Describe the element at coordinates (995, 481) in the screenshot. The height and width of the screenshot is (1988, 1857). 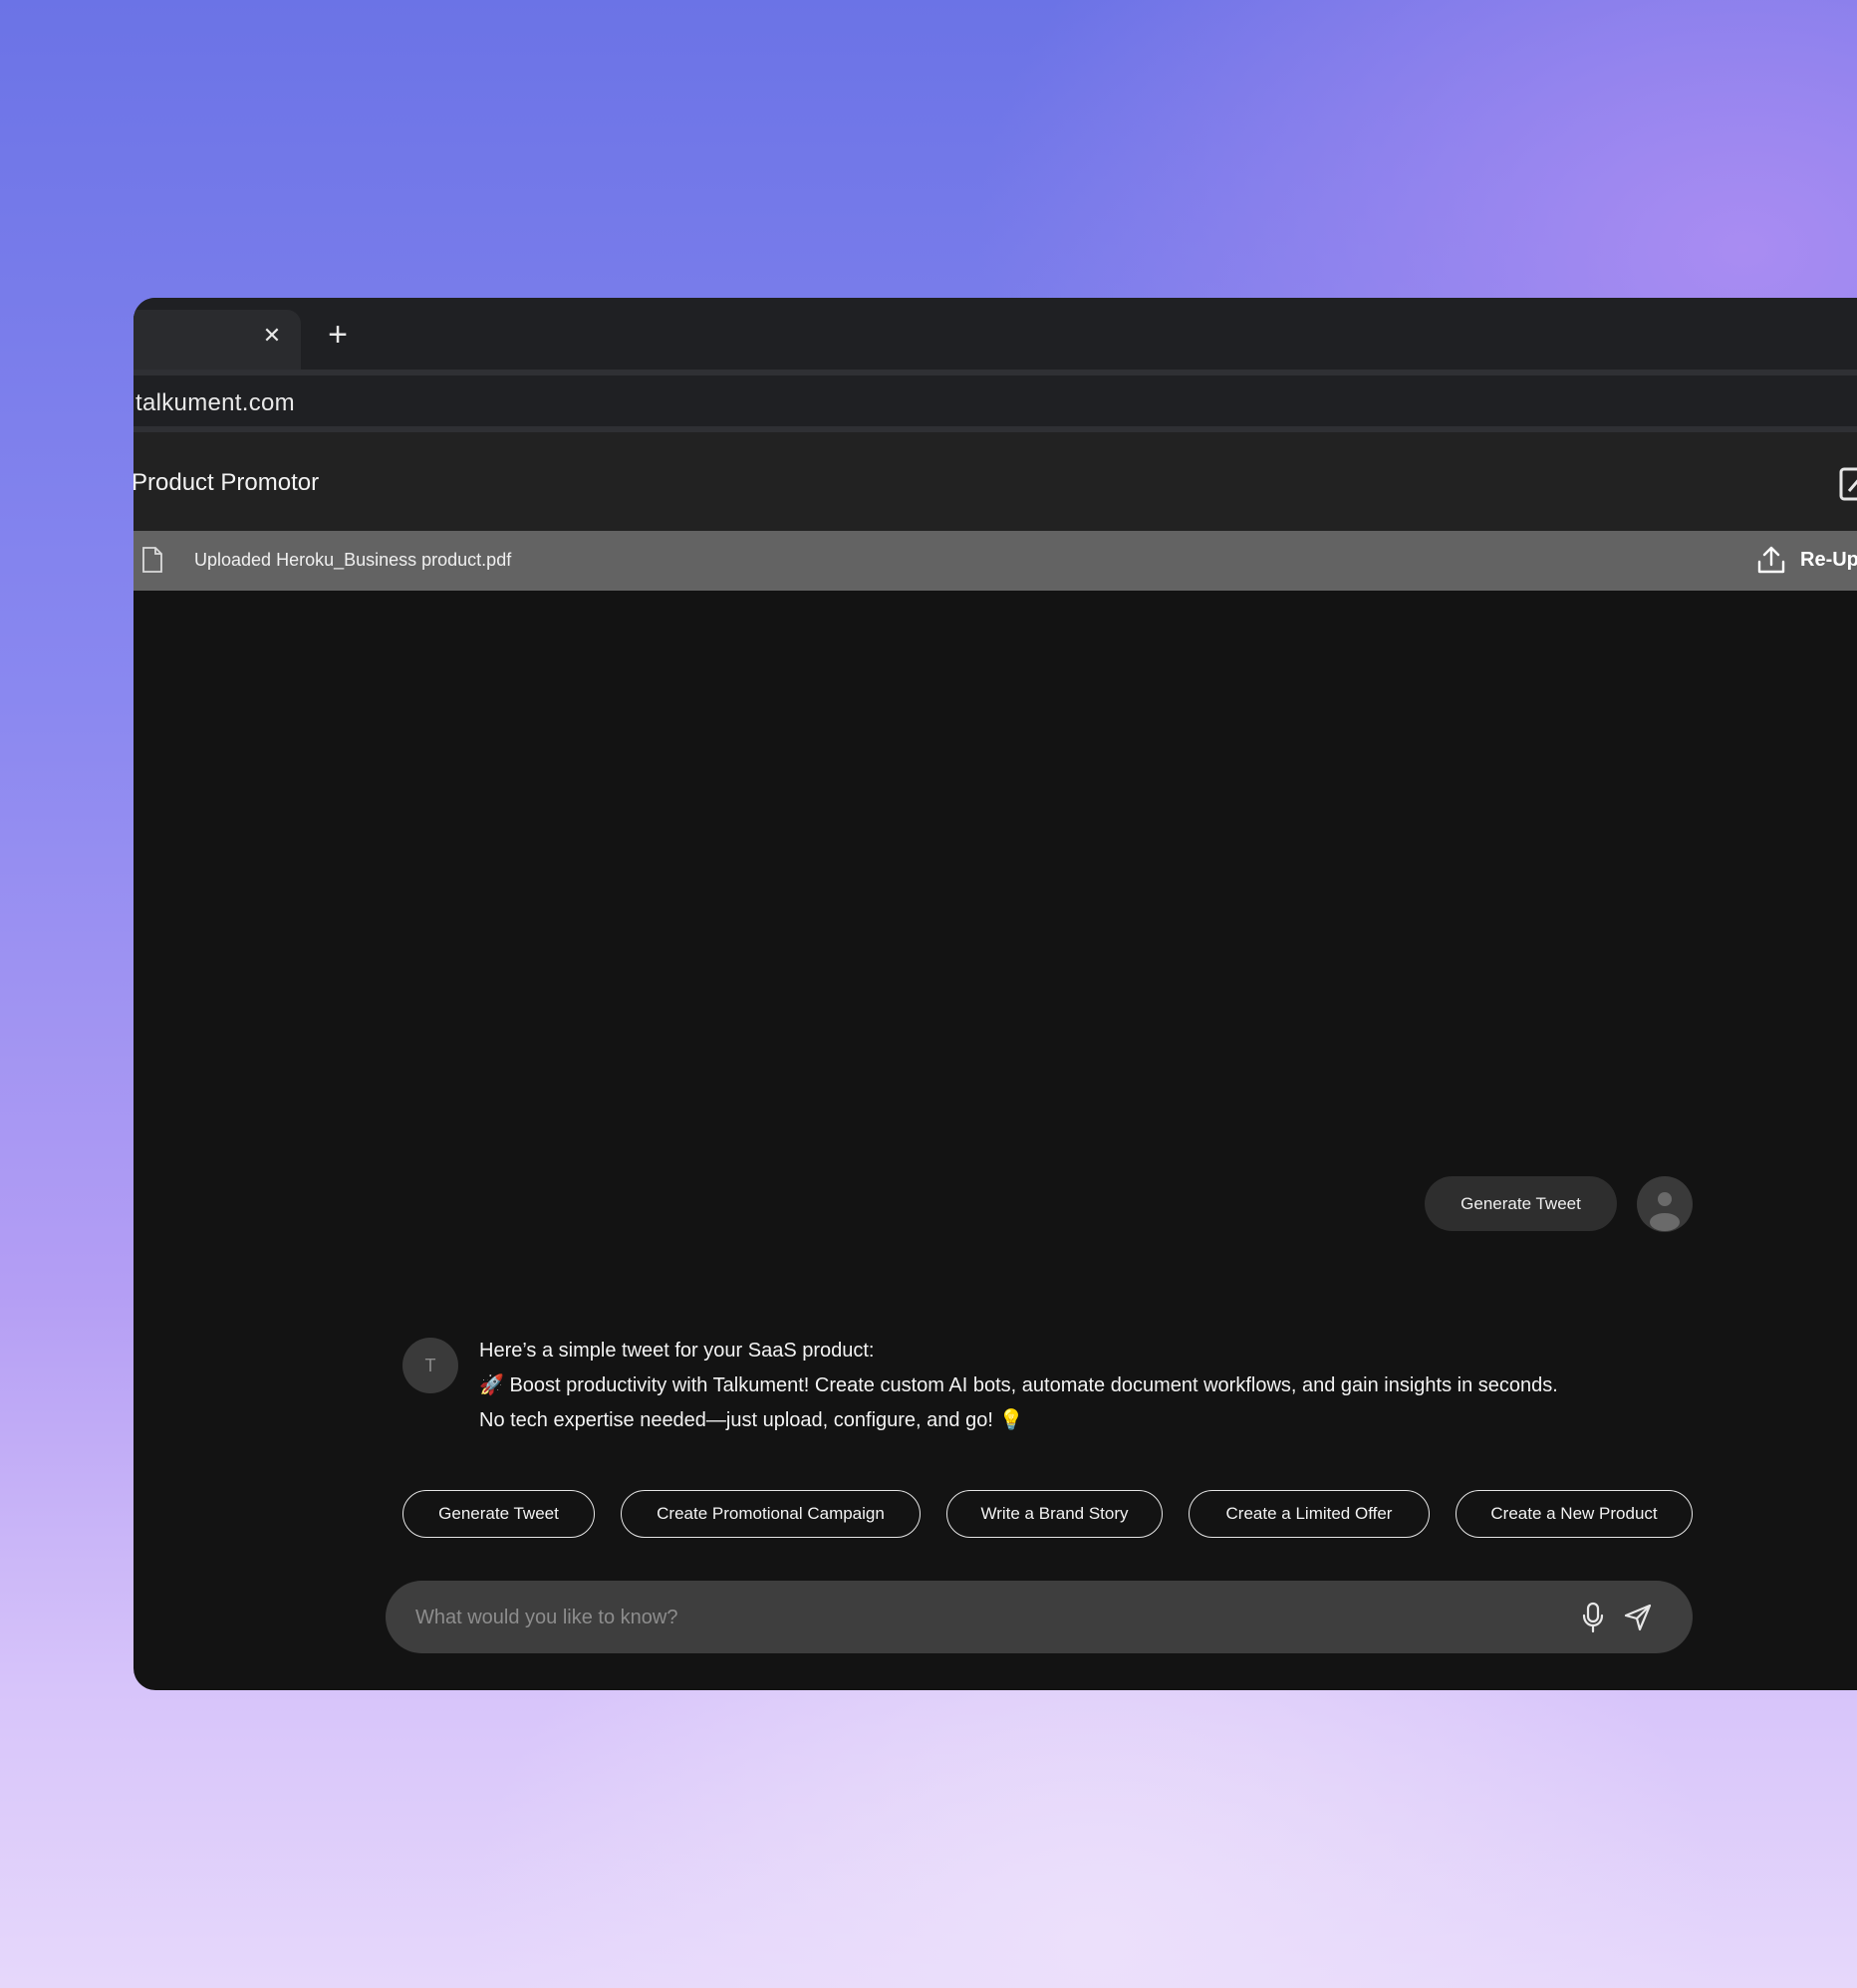
I see `app-header: Product Promotor` at that location.